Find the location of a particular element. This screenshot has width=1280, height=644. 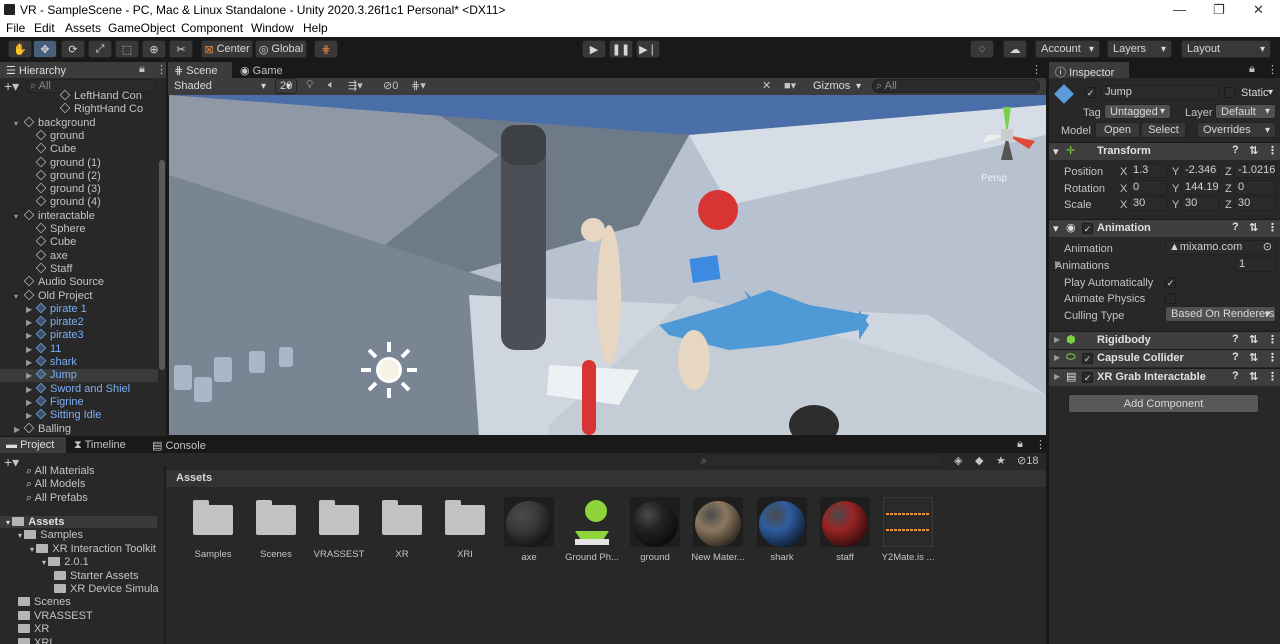

hierarchy-item: ▶ pirate2 is located at coordinates (79, 322).